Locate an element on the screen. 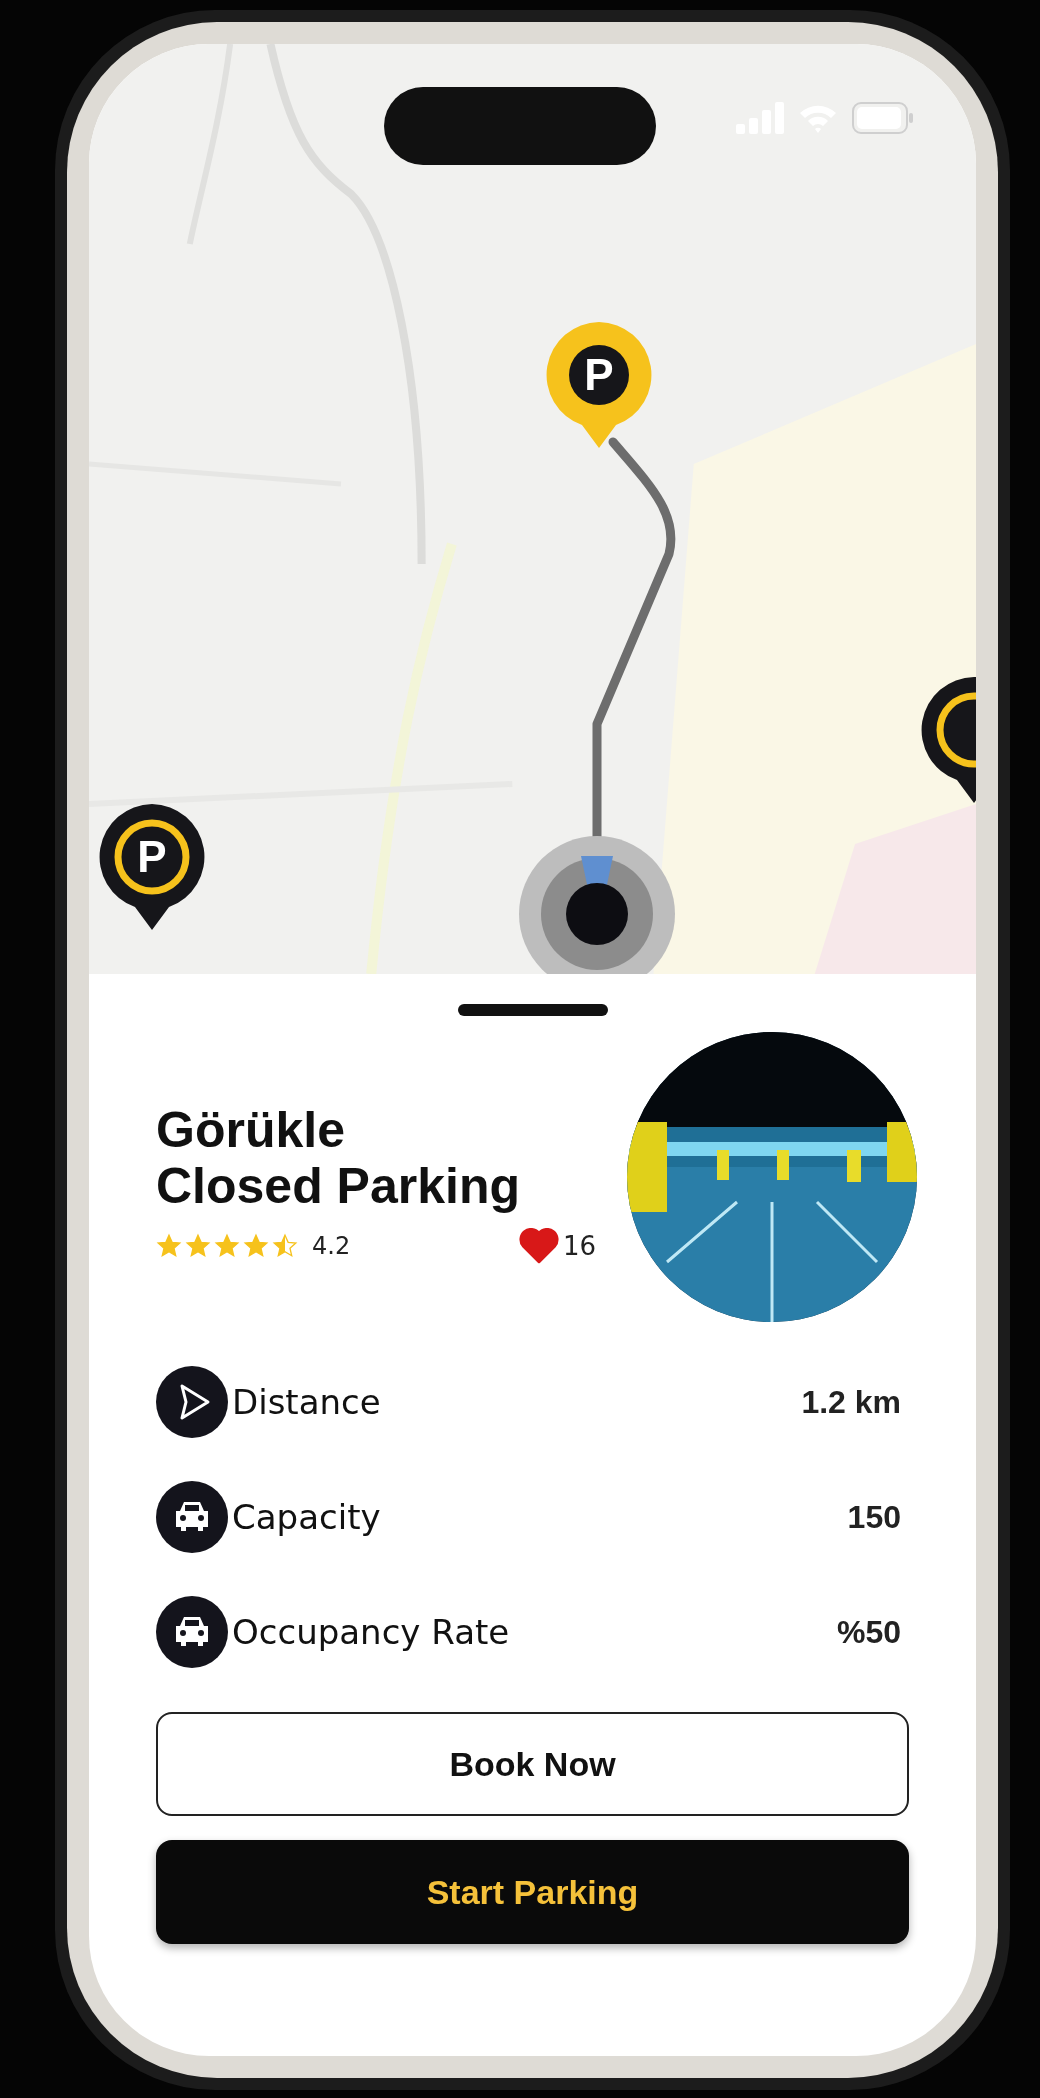 This screenshot has width=1040, height=2098. book-now-button: Book Now is located at coordinates (532, 1764).